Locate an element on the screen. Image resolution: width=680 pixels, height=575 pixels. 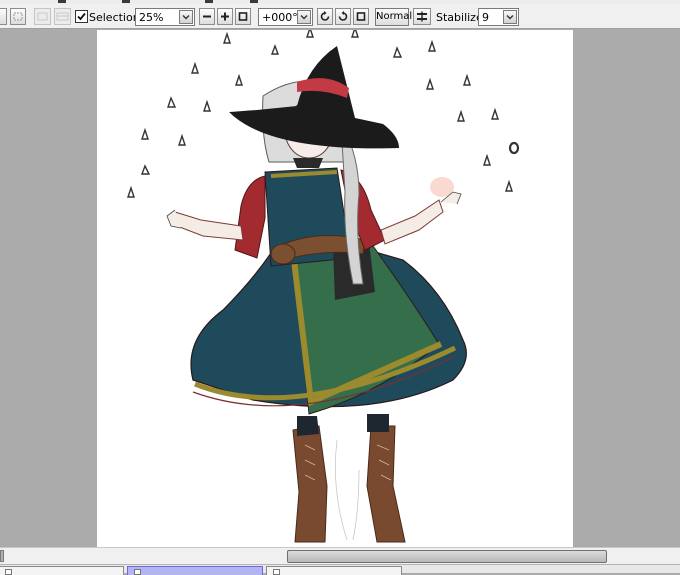
document-tabs is located at coordinates (340, 569).